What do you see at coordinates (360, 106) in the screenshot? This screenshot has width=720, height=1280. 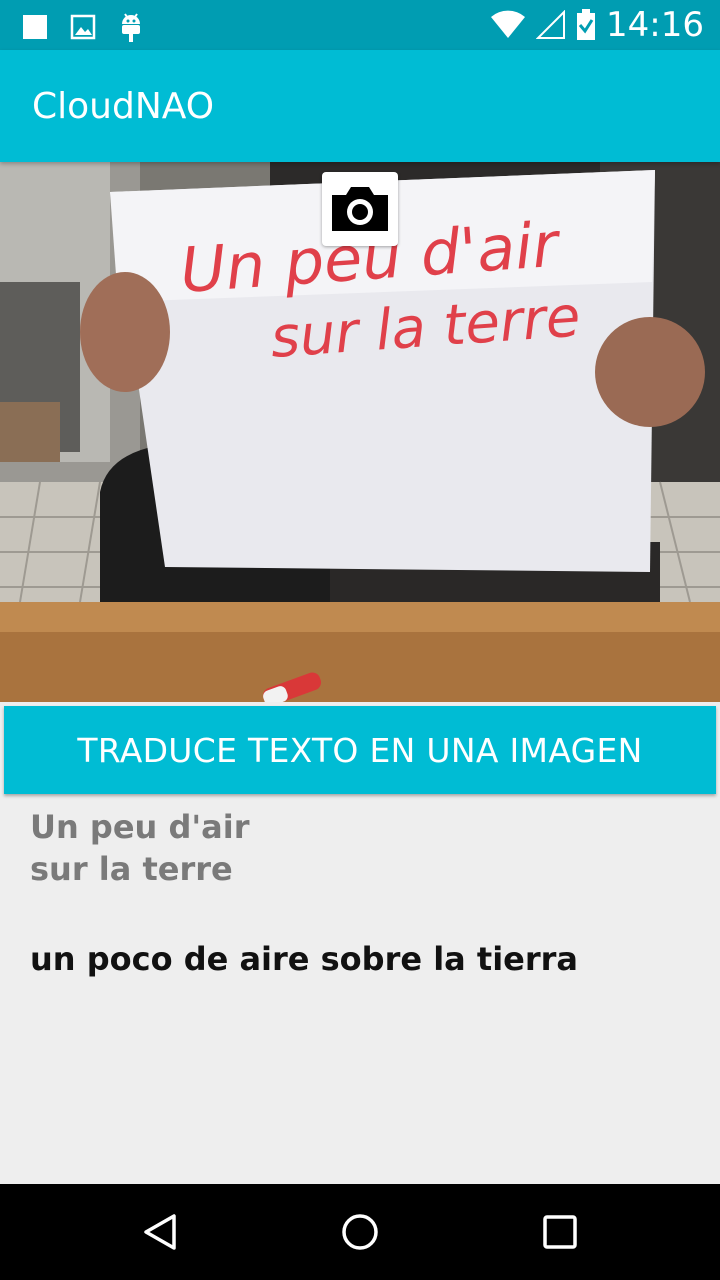 I see `app-bar: CloudNAO` at bounding box center [360, 106].